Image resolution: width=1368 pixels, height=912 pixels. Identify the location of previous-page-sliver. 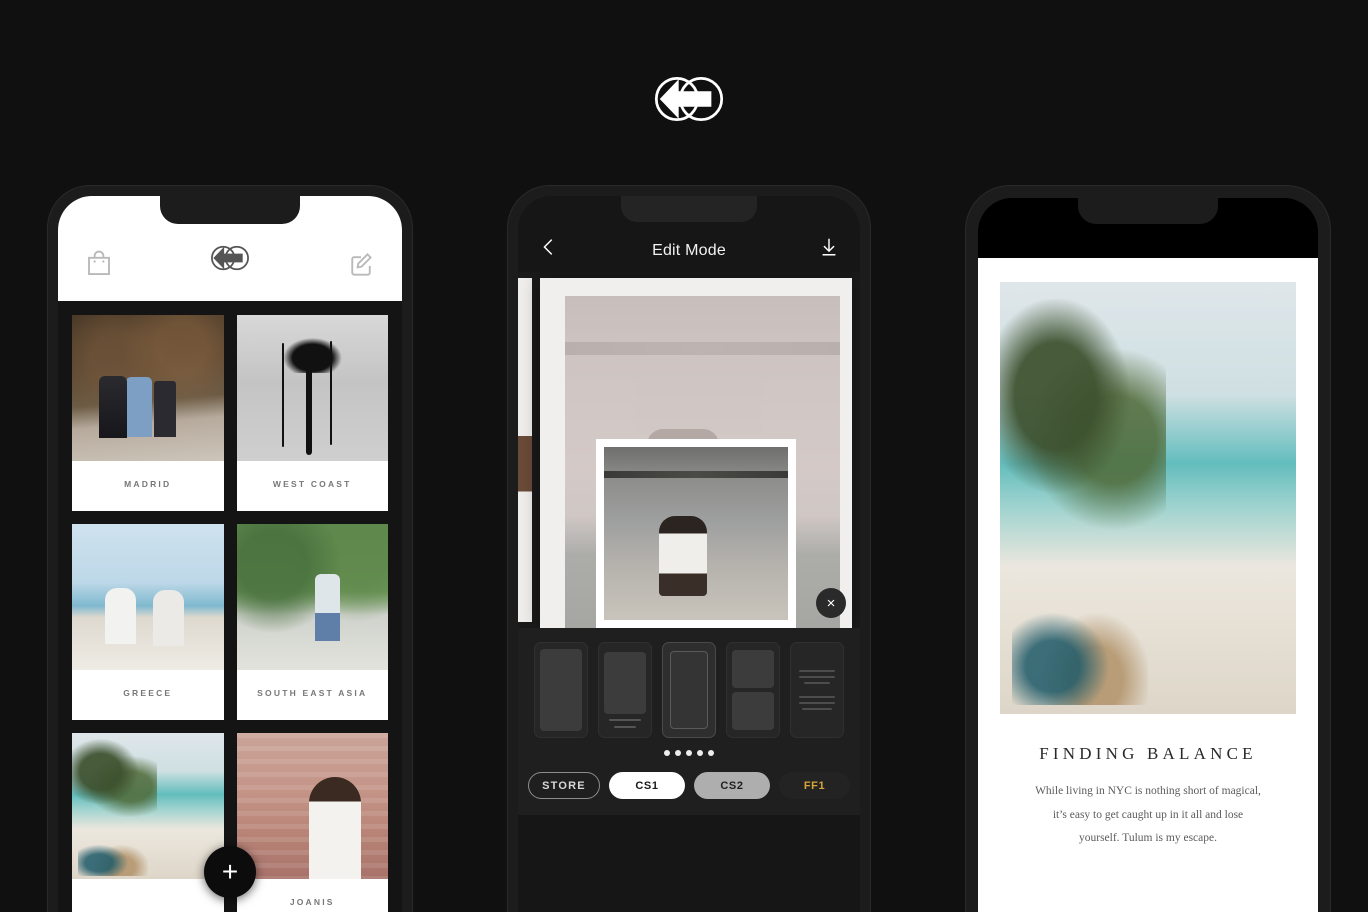
(525, 450).